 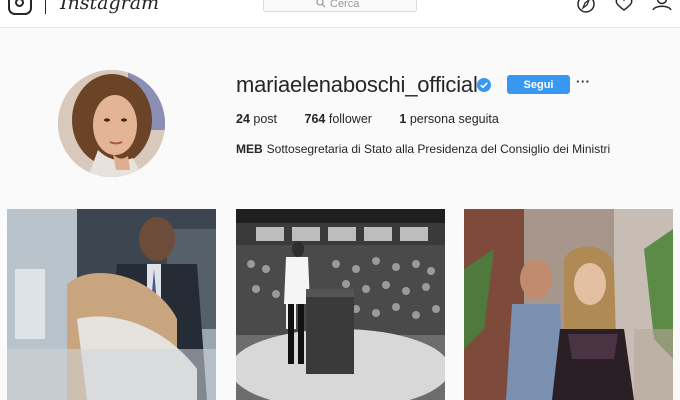 I want to click on followers-label: follower, so click(x=350, y=119).